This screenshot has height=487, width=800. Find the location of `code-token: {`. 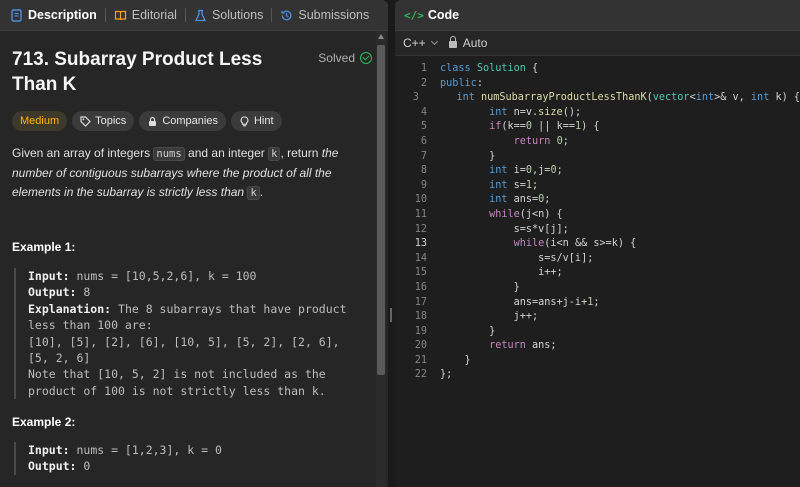

code-token: { is located at coordinates (532, 68).